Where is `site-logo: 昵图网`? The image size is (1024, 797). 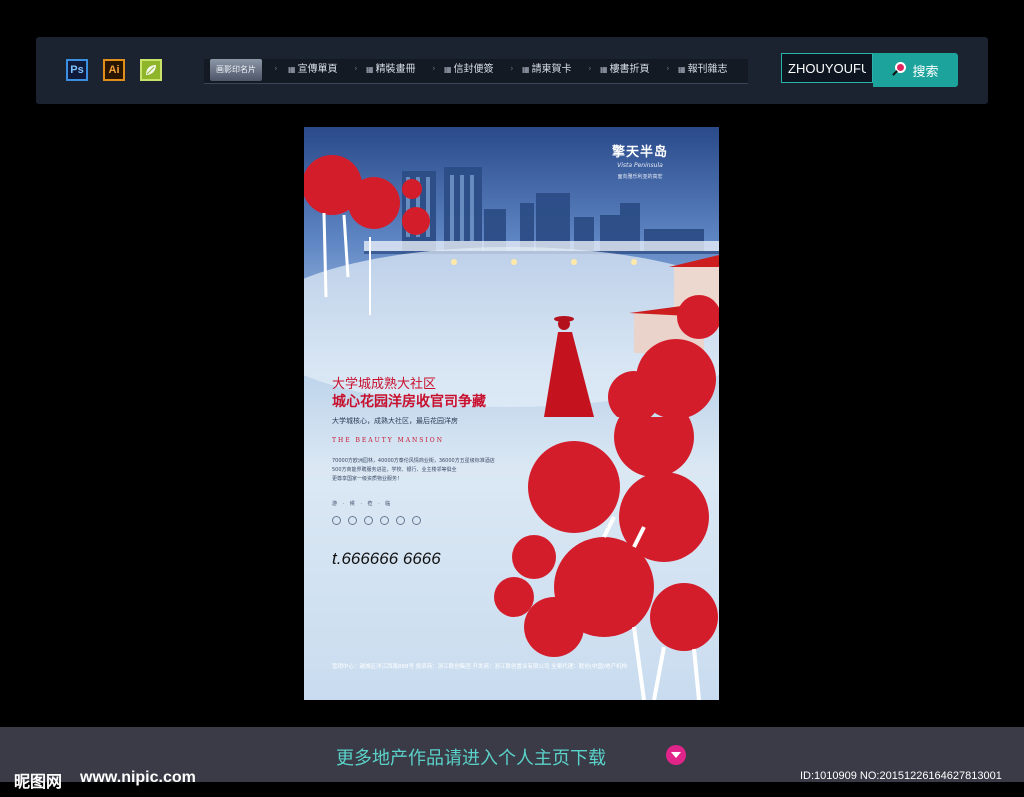 site-logo: 昵图网 is located at coordinates (38, 781).